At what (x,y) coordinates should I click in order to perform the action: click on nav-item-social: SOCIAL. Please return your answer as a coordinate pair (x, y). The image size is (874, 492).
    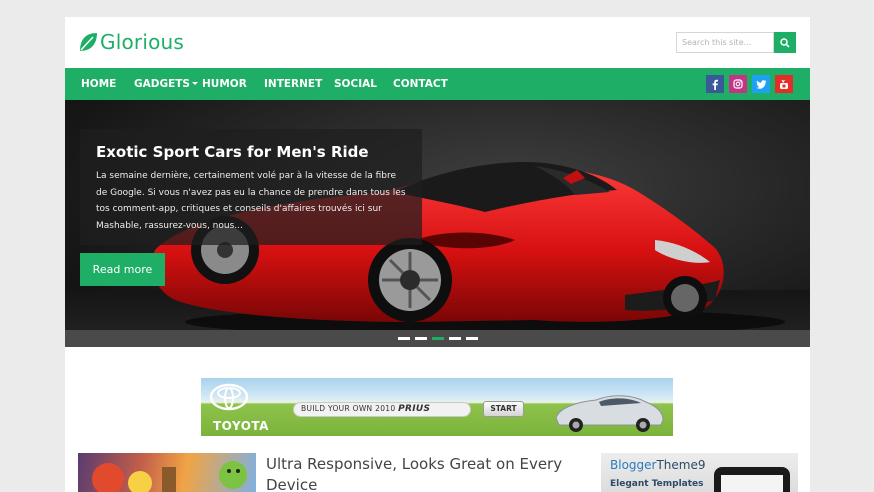
    Looking at the image, I should click on (355, 84).